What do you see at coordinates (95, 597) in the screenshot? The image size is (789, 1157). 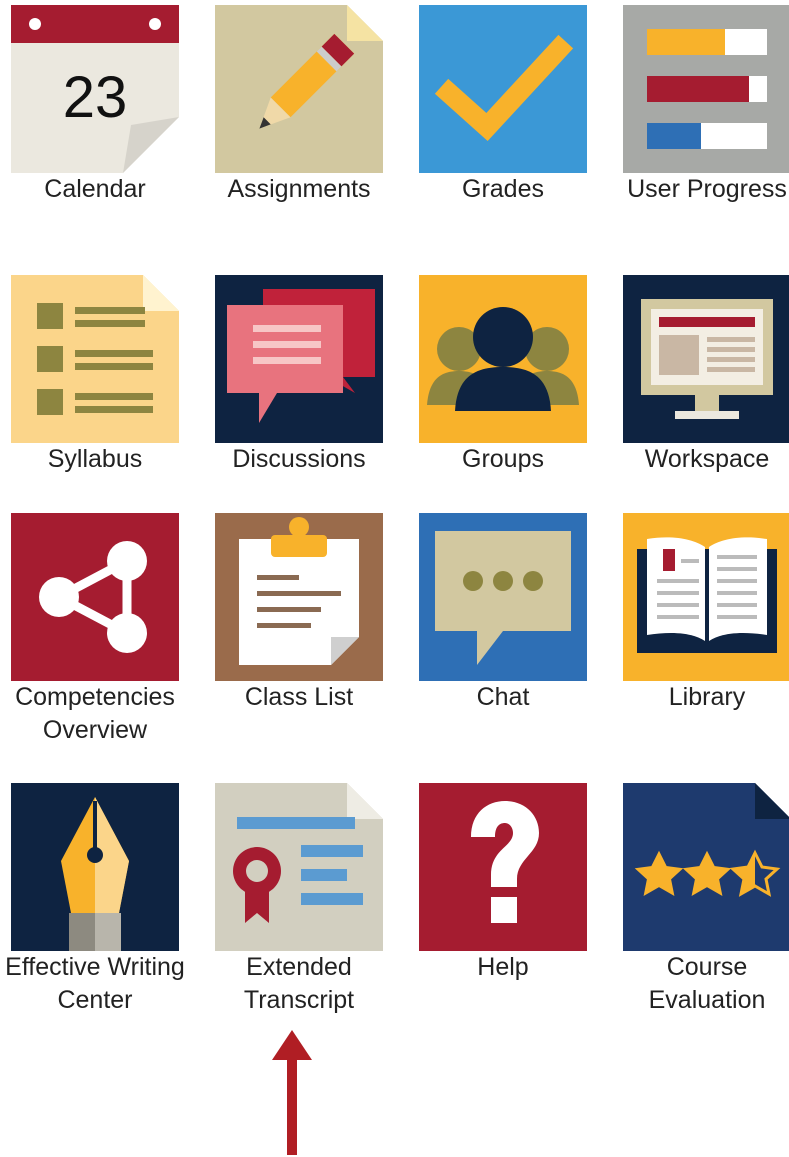 I see `share-nodes-icon` at bounding box center [95, 597].